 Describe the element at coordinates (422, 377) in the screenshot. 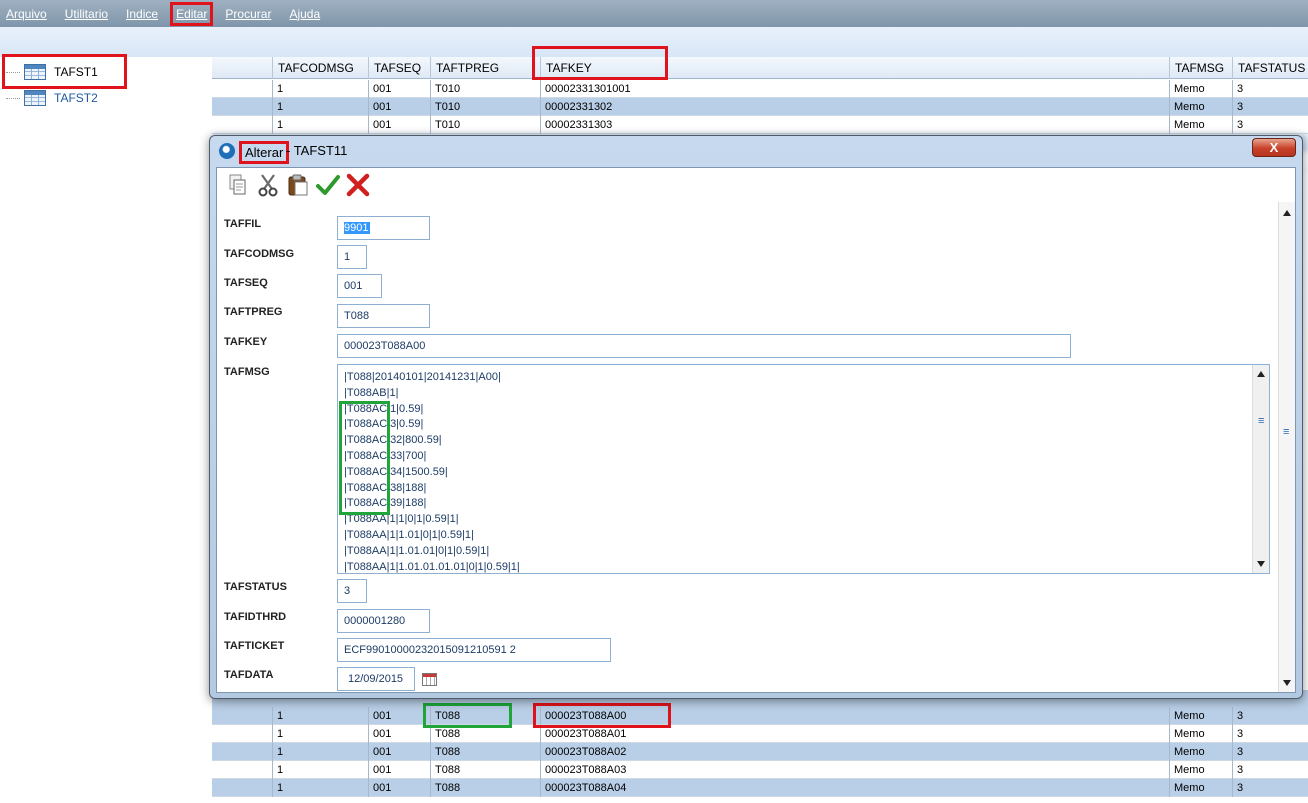

I see `memo-line: |T088|20140101|20141231|A00|` at that location.